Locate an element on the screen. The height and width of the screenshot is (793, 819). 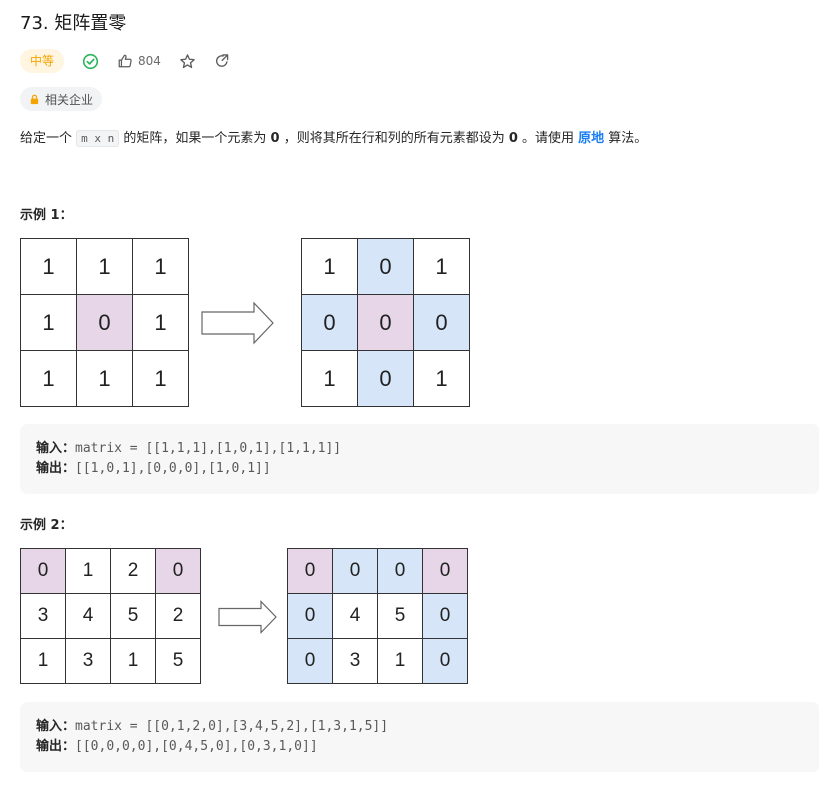
desc-text: 。请使用 is located at coordinates (548, 138).